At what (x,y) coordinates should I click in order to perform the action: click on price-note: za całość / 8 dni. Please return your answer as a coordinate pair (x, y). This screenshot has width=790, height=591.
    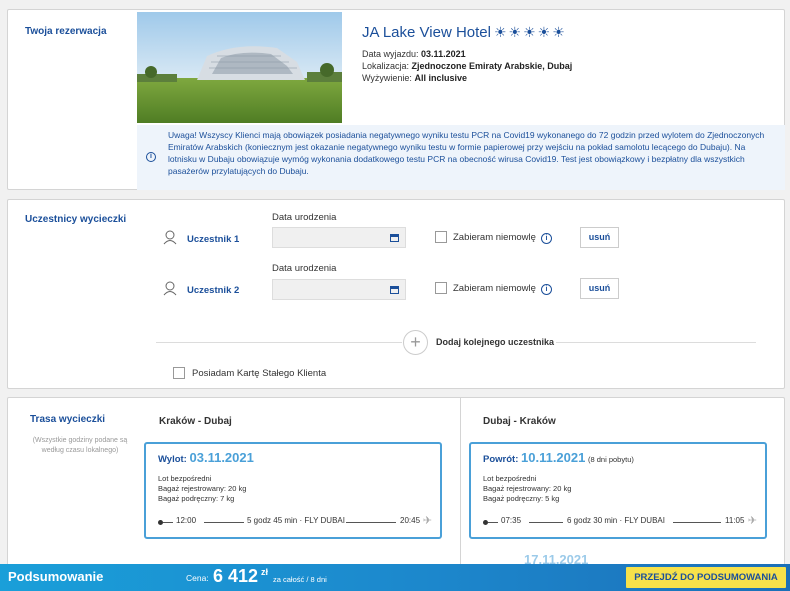
    Looking at the image, I should click on (300, 579).